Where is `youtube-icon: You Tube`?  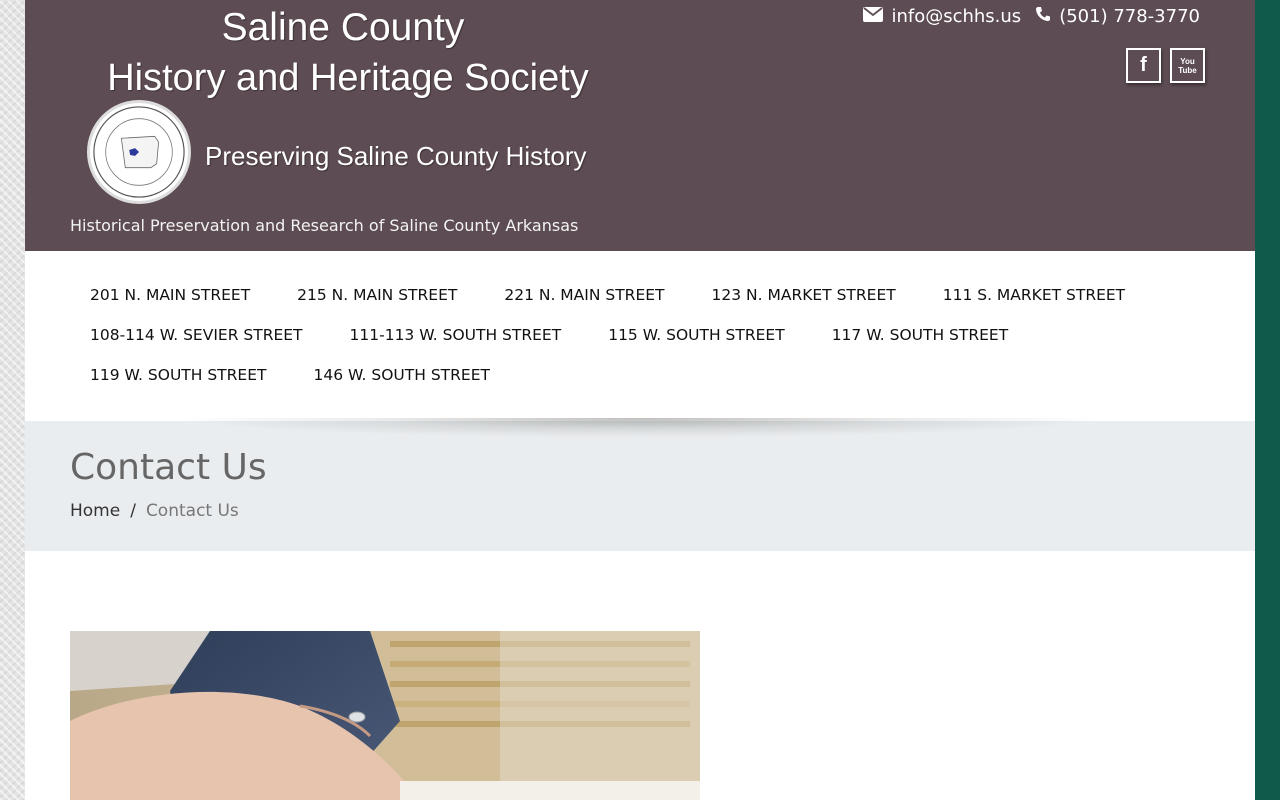 youtube-icon: You Tube is located at coordinates (1187, 65).